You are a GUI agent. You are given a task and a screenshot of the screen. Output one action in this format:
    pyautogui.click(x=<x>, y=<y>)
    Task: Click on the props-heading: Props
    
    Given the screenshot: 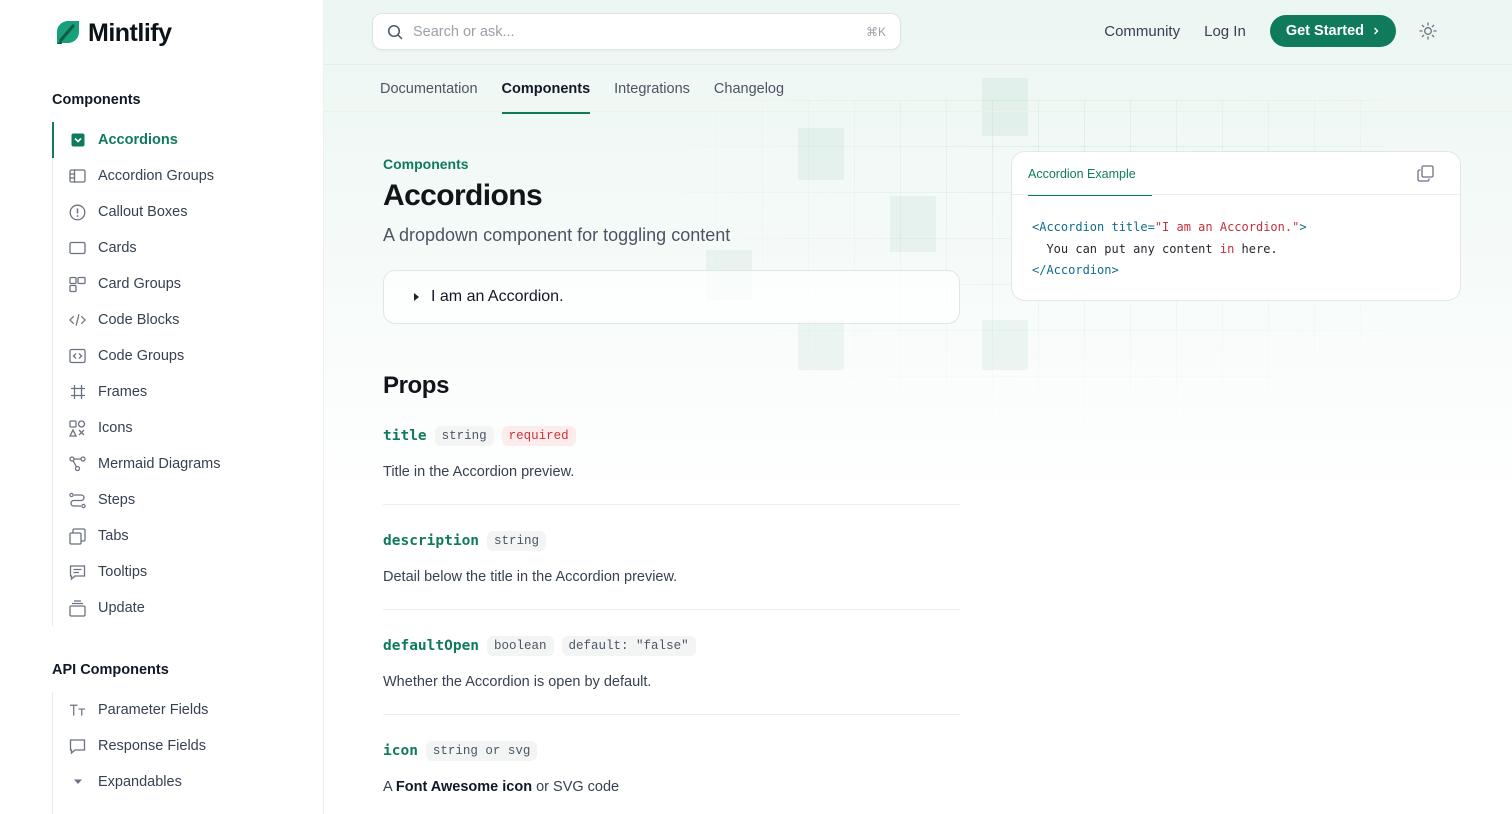 What is the action you would take?
    pyautogui.click(x=416, y=385)
    